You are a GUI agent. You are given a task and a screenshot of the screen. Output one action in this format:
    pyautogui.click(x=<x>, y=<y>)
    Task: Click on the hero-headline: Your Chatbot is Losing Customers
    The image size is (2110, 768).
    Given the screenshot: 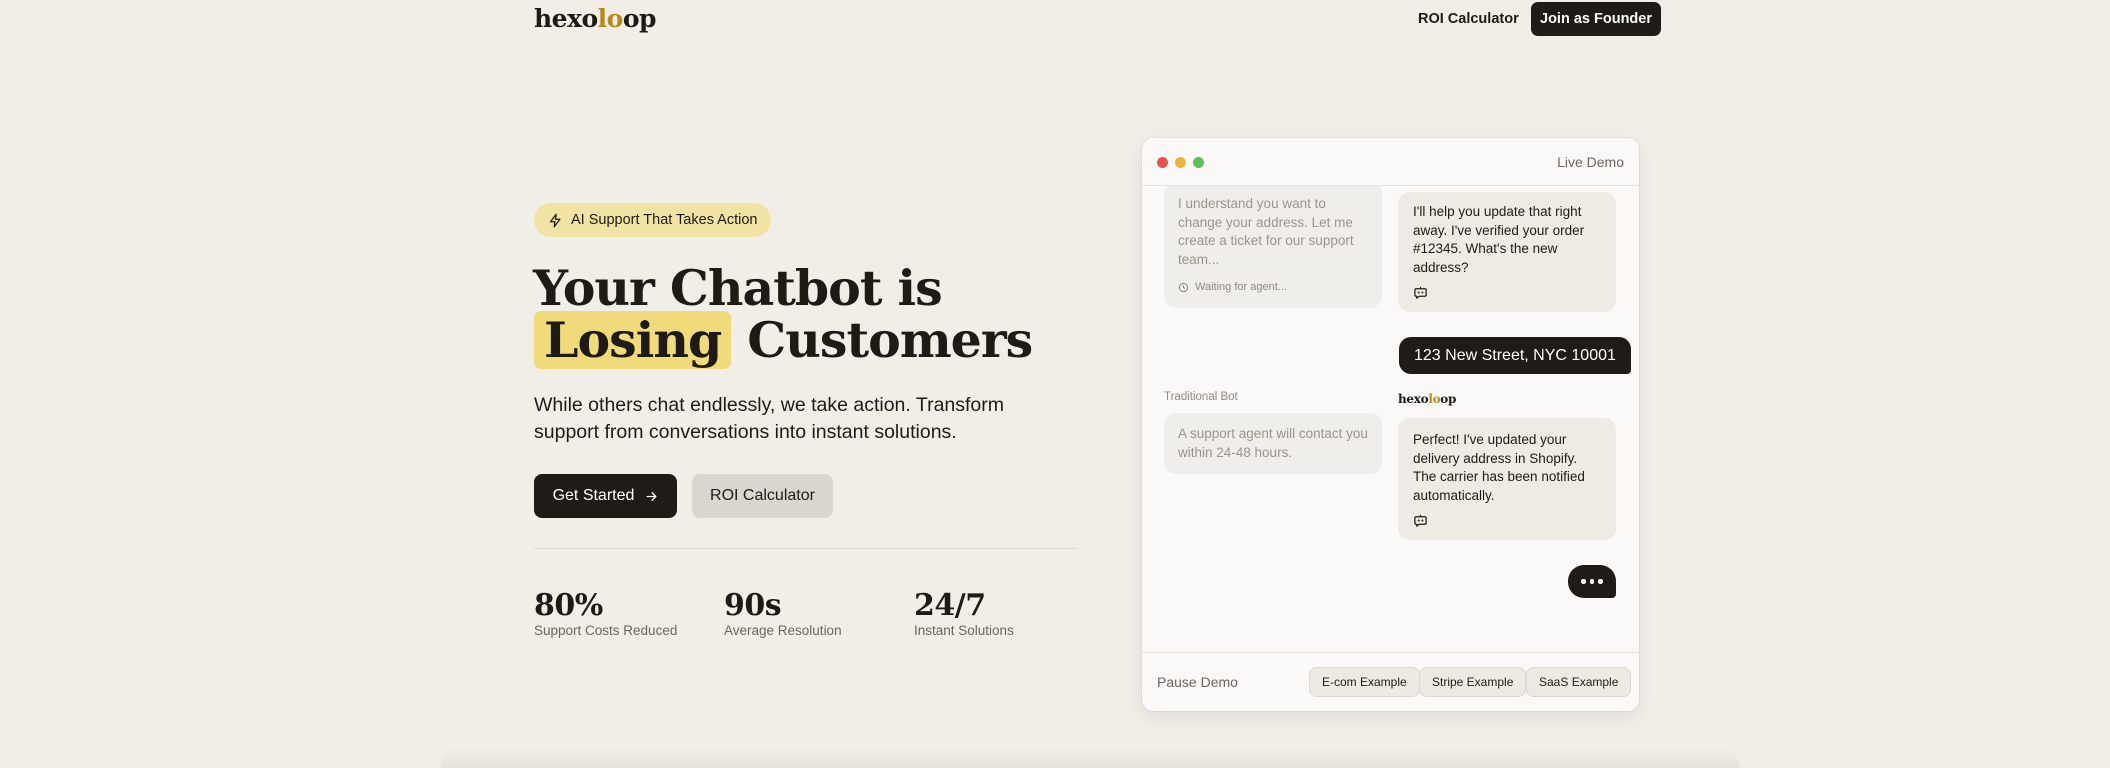 What is the action you would take?
    pyautogui.click(x=813, y=314)
    